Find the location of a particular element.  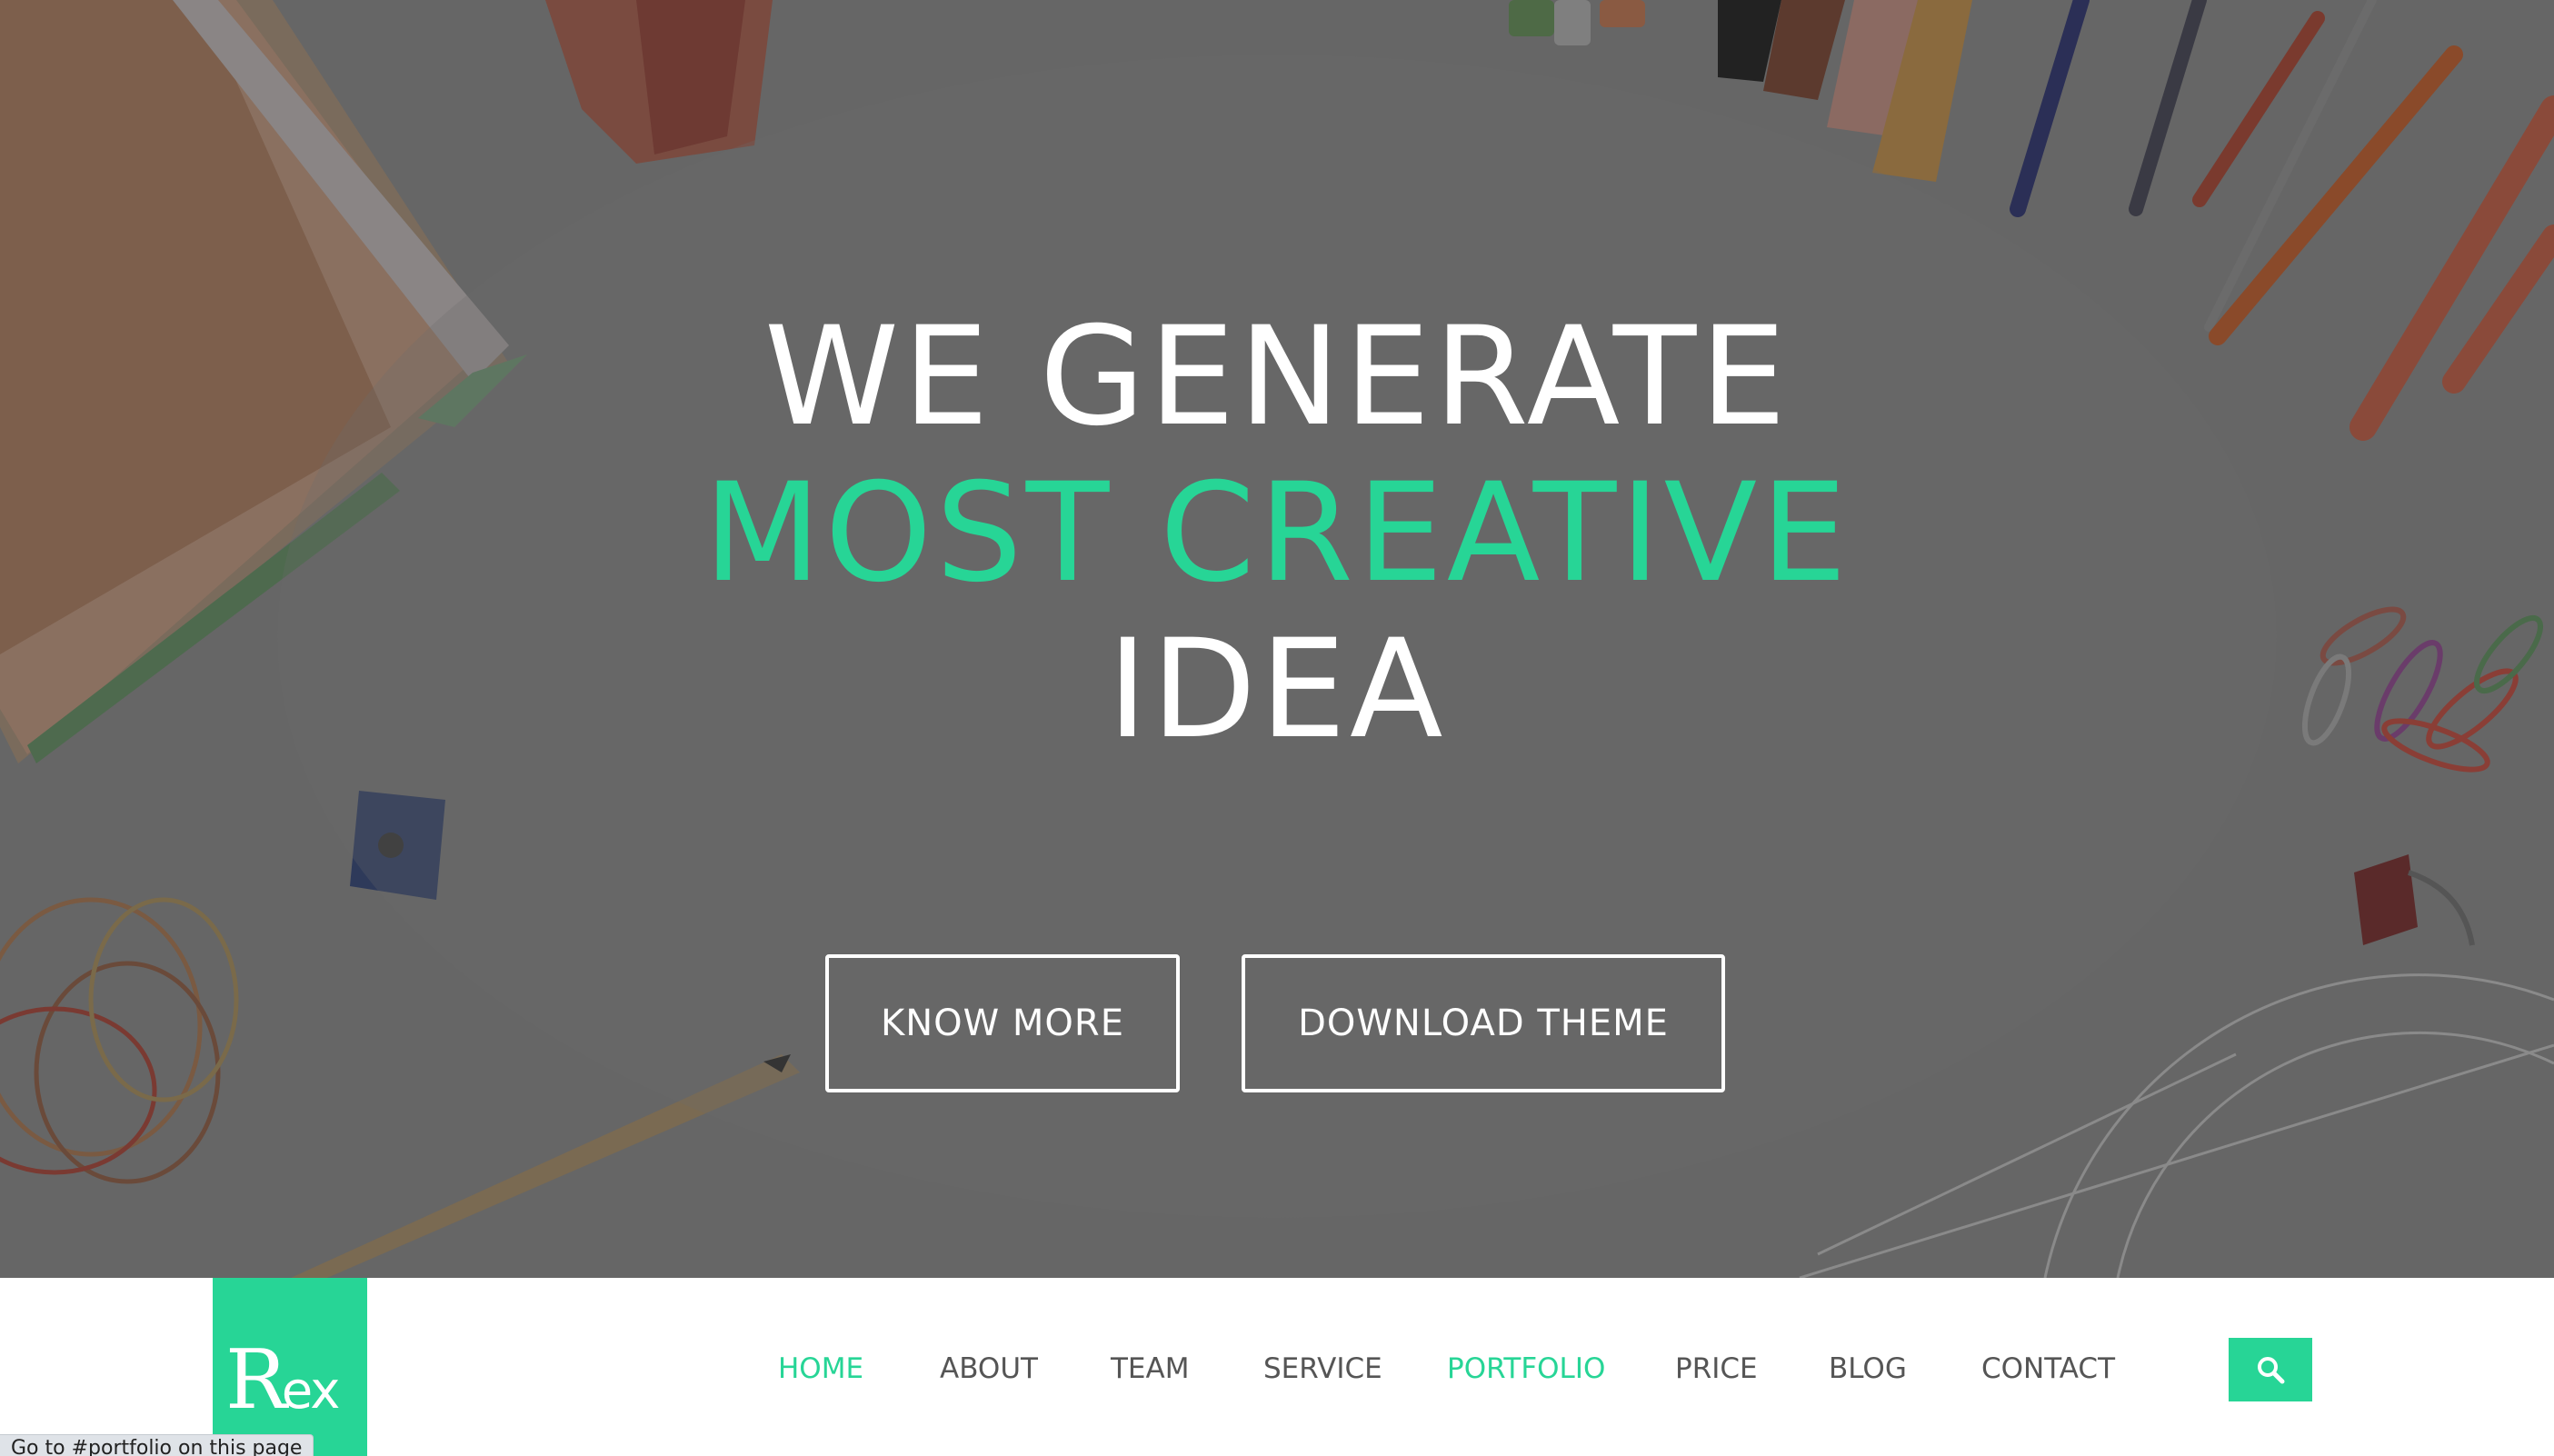

nav-item-about: ABOUT is located at coordinates (989, 1369).